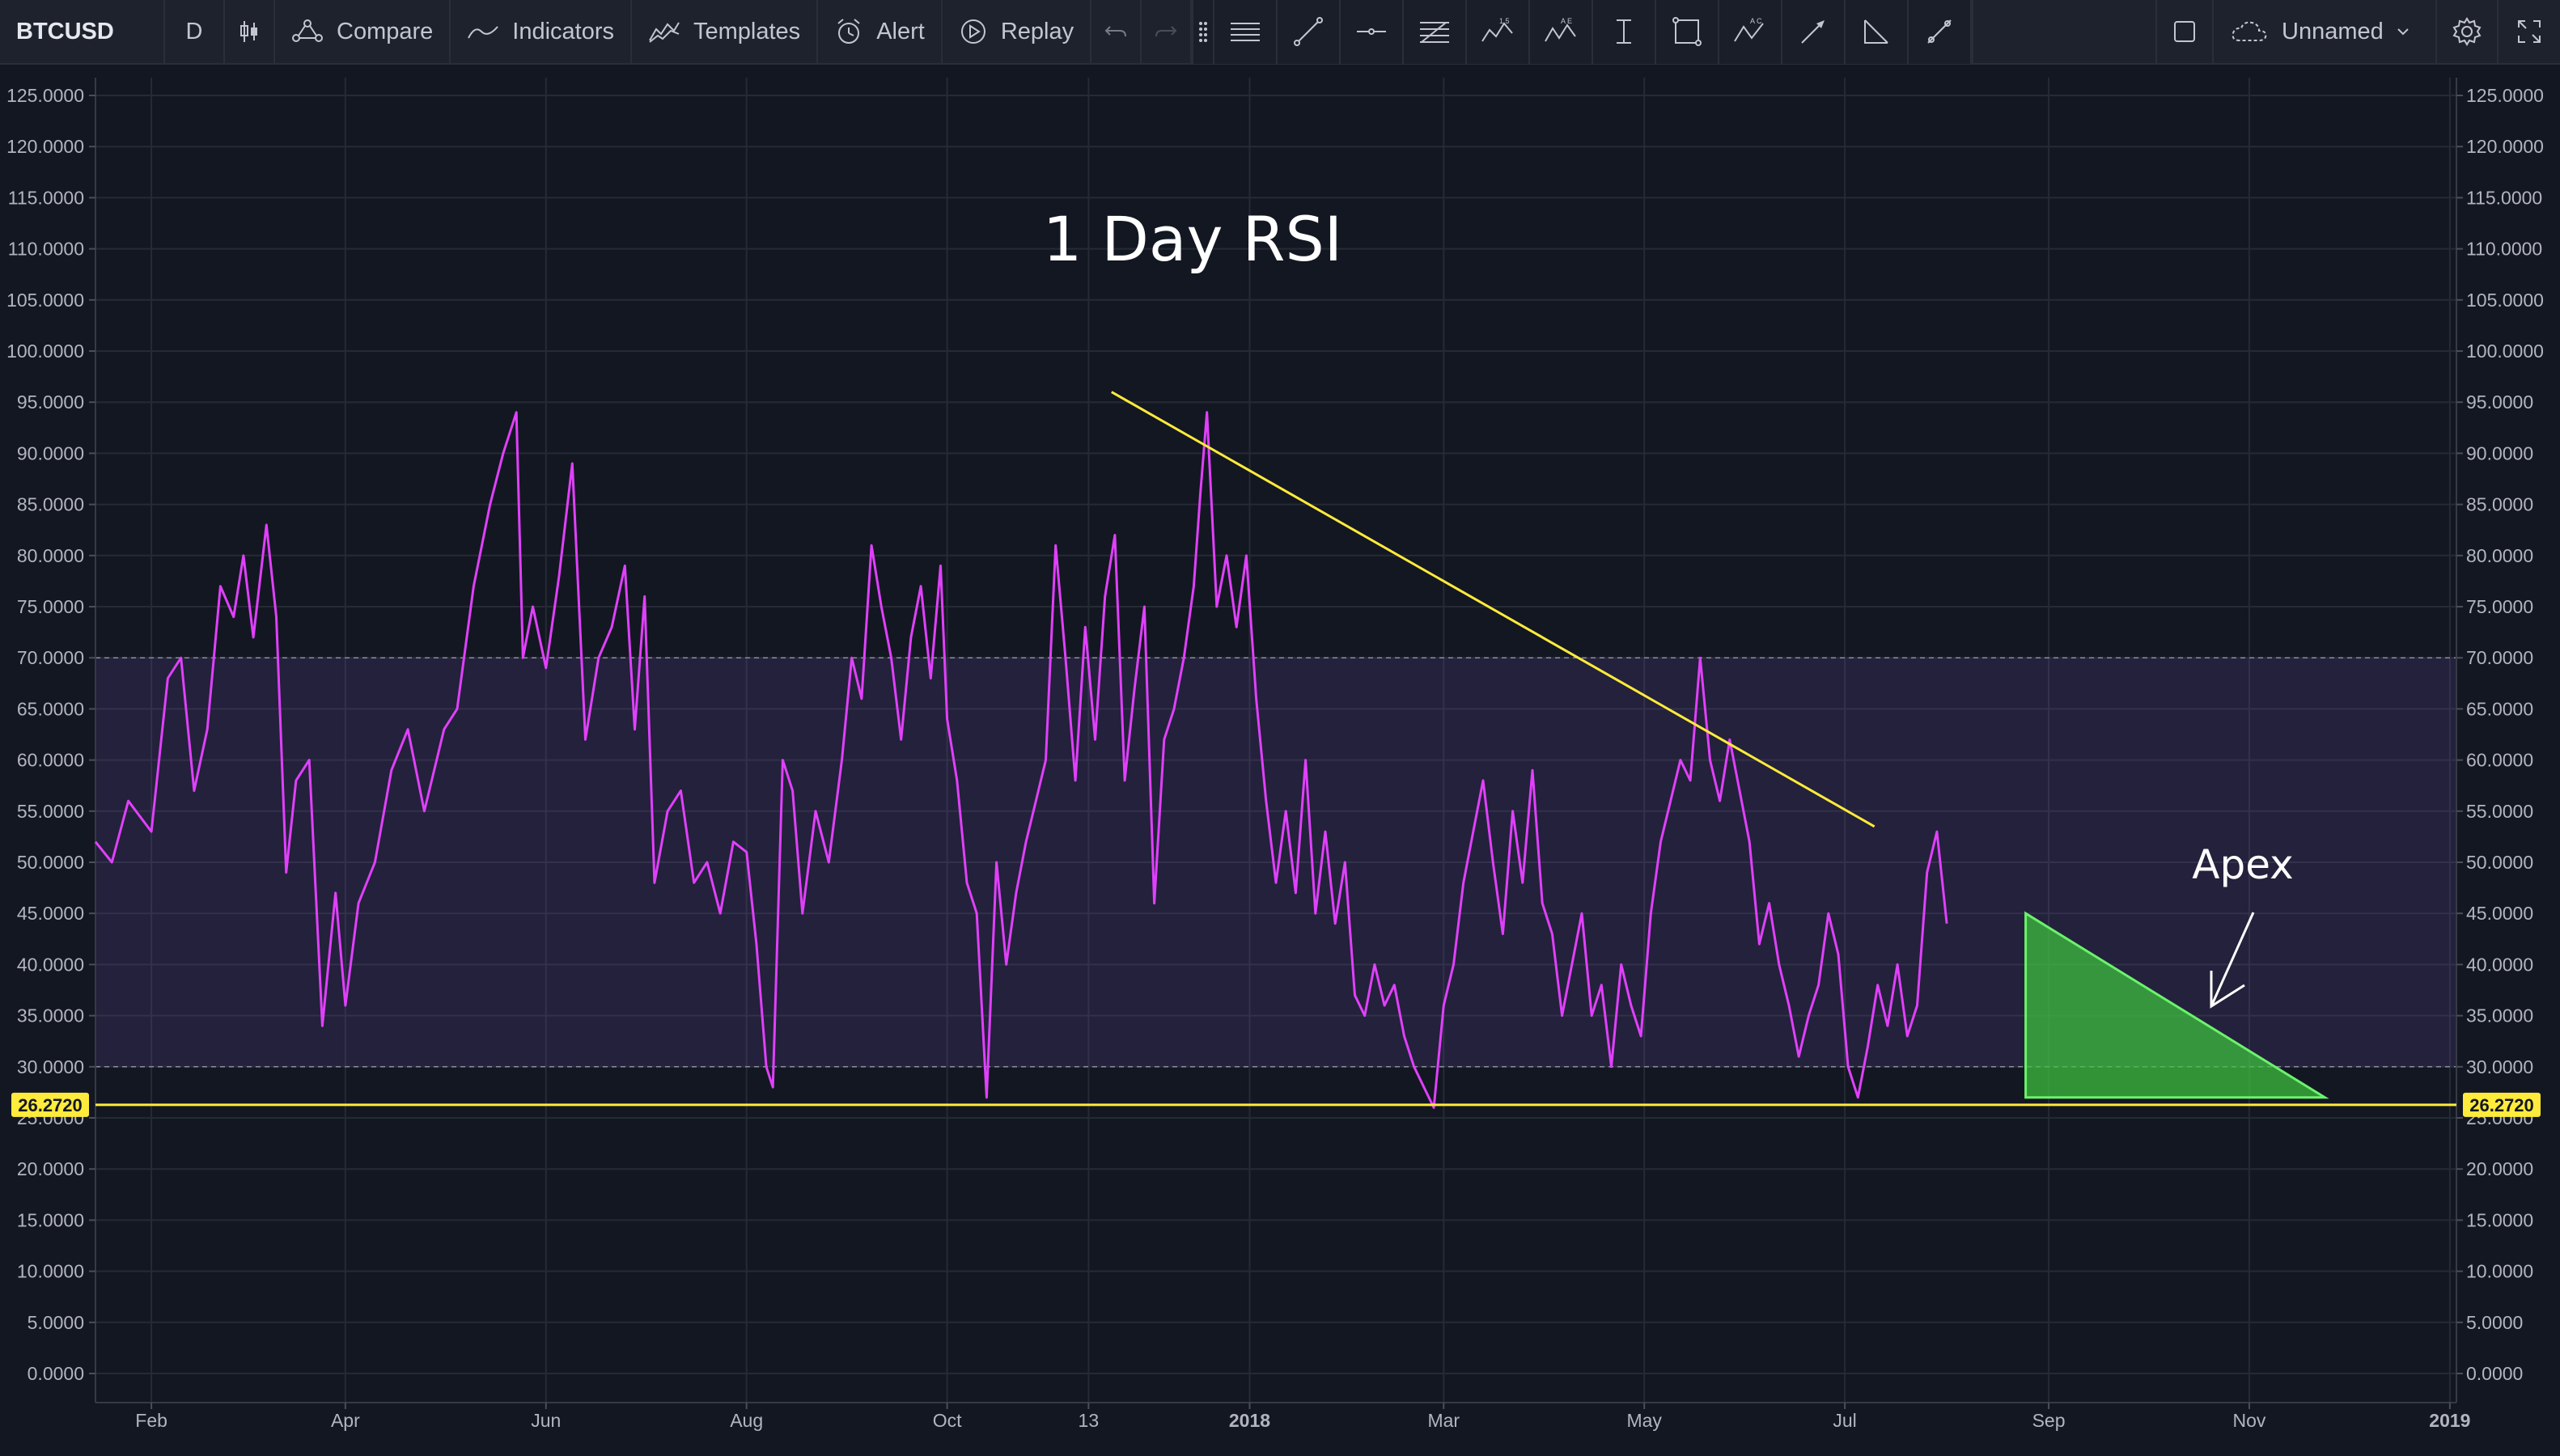  I want to click on layout-name-label: Unnamed, so click(2333, 31).